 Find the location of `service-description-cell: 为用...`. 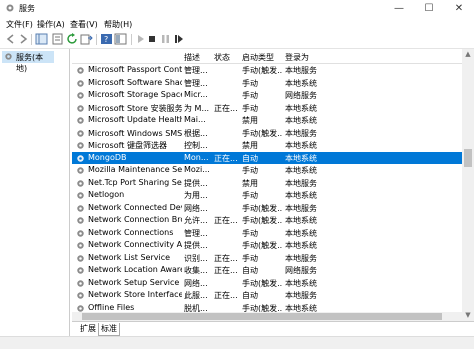

service-description-cell: 为用... is located at coordinates (196, 195).